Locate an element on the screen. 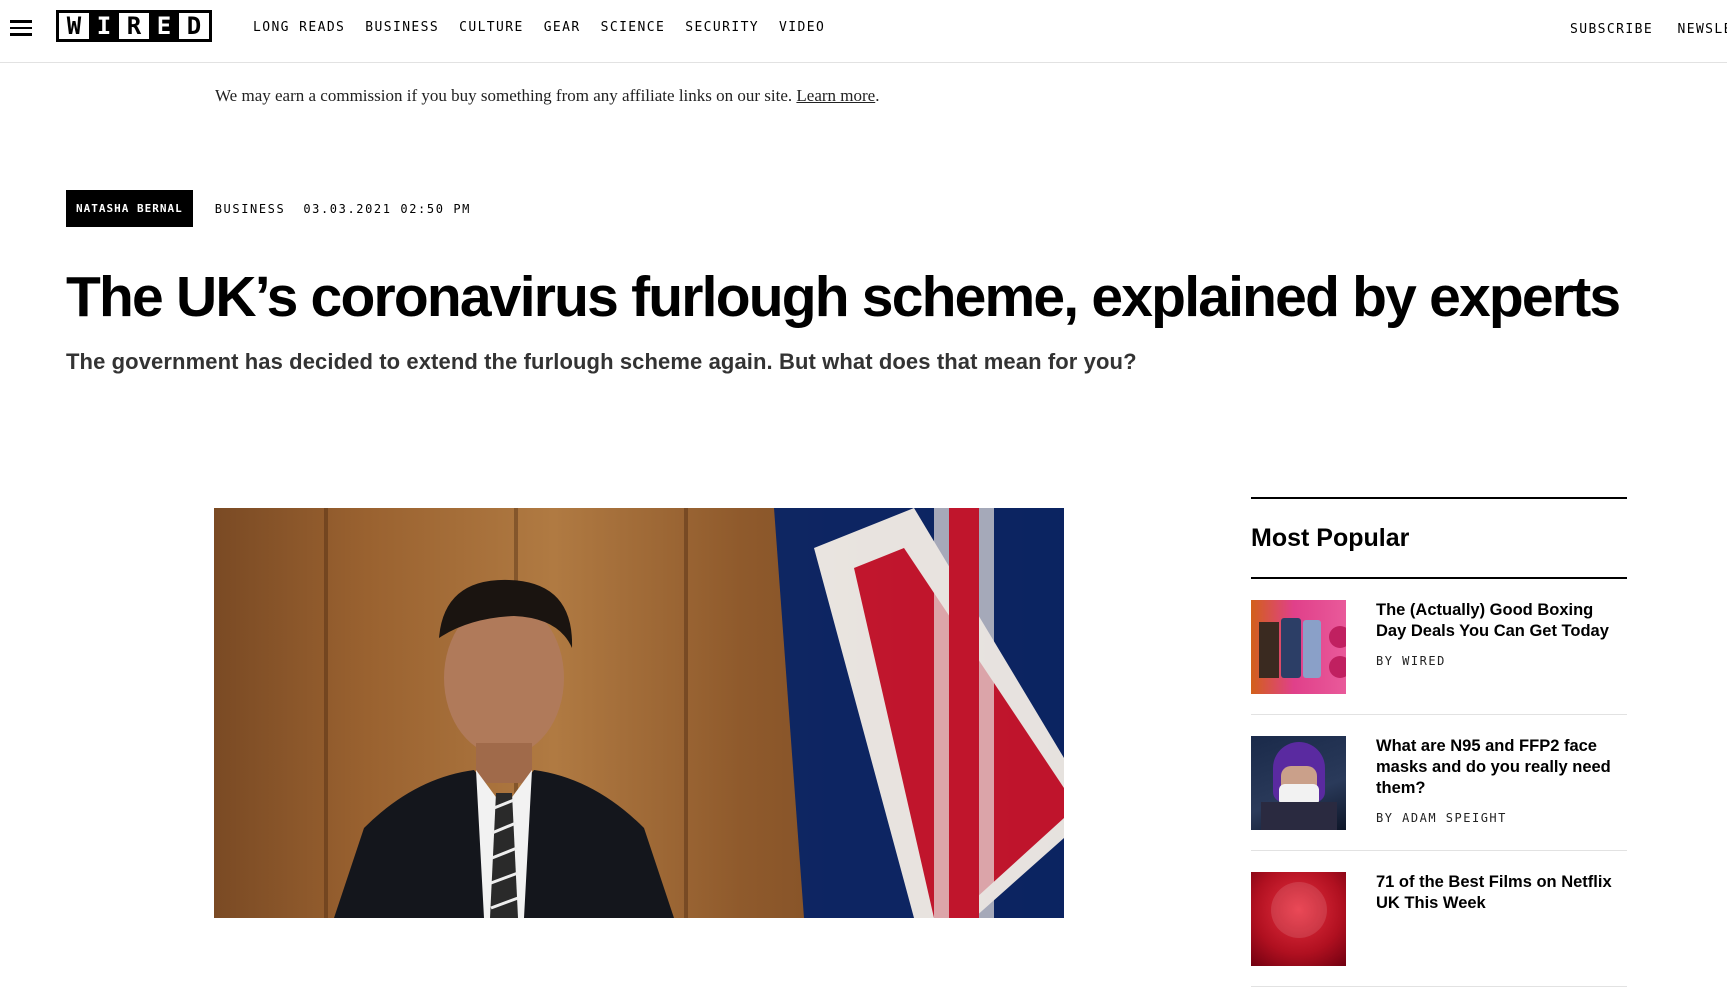 The width and height of the screenshot is (1727, 987). most-popular-title: Most Popular is located at coordinates (1439, 538).